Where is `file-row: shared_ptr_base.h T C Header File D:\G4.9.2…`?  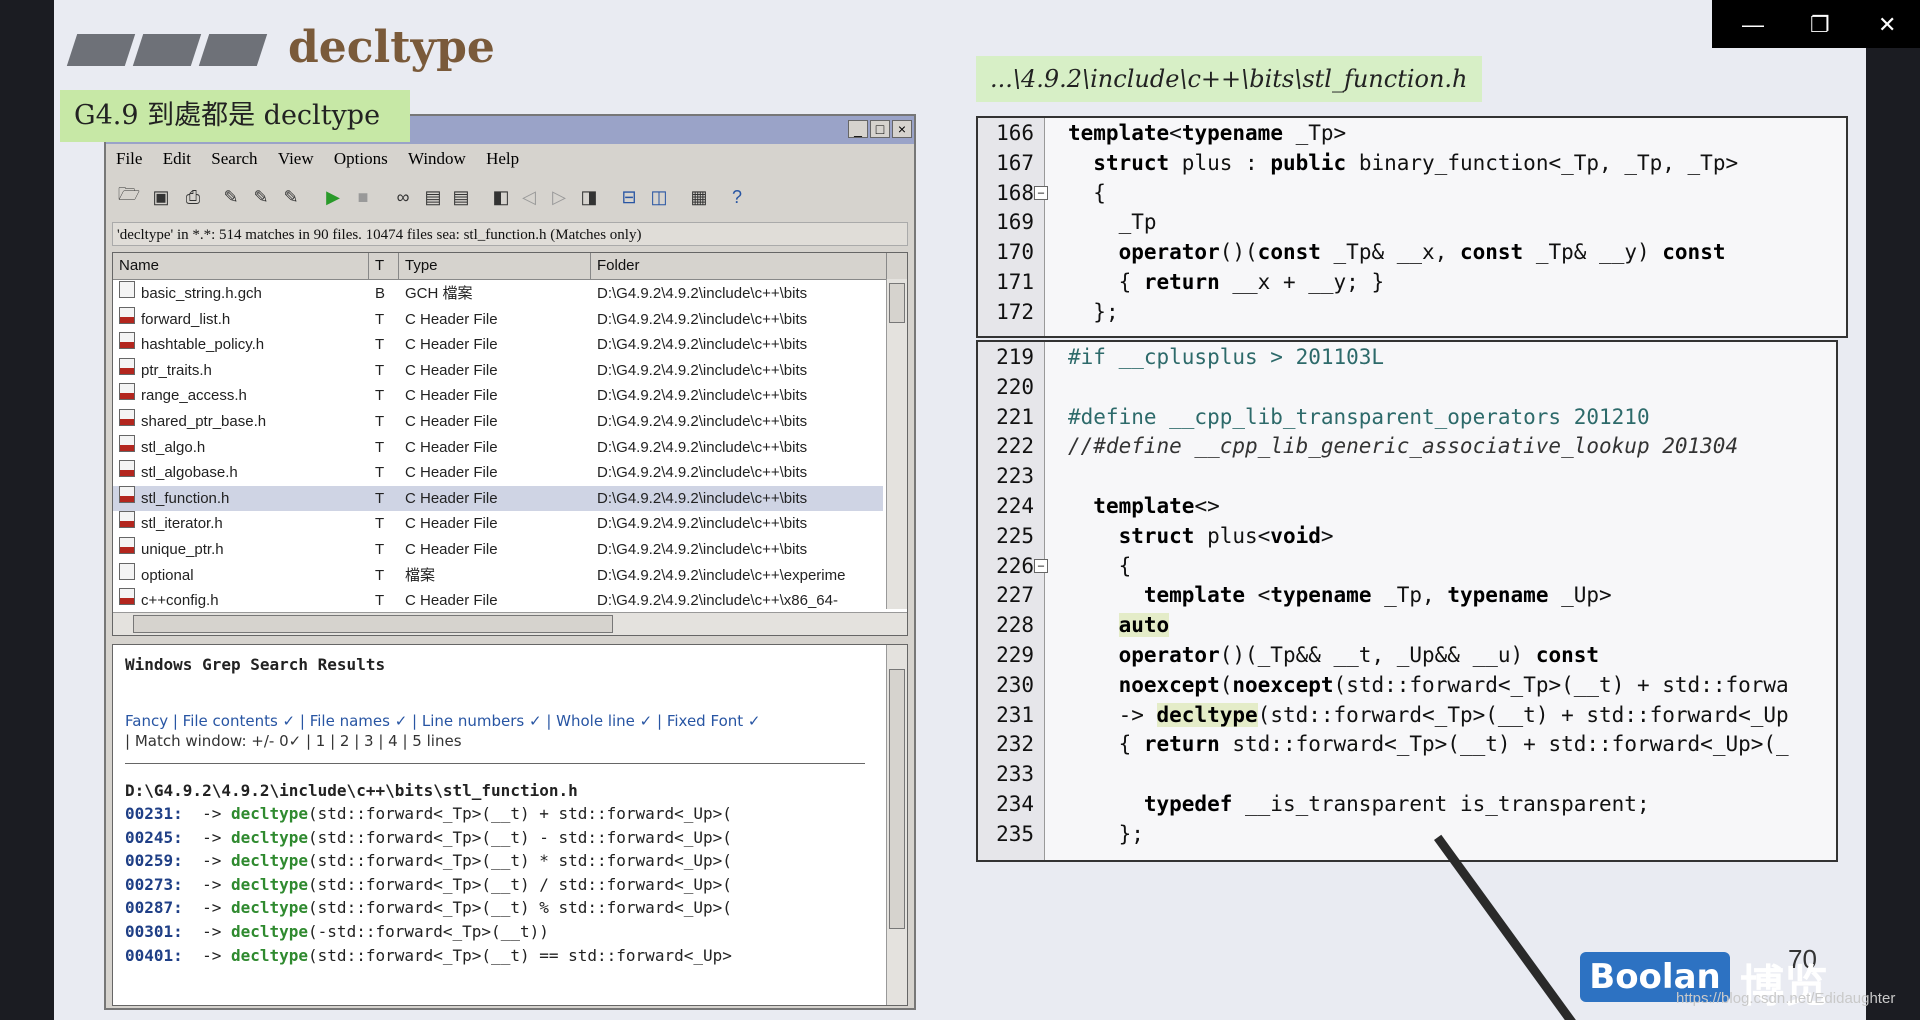 file-row: shared_ptr_base.h T C Header File D:\G4.9.2… is located at coordinates (498, 421).